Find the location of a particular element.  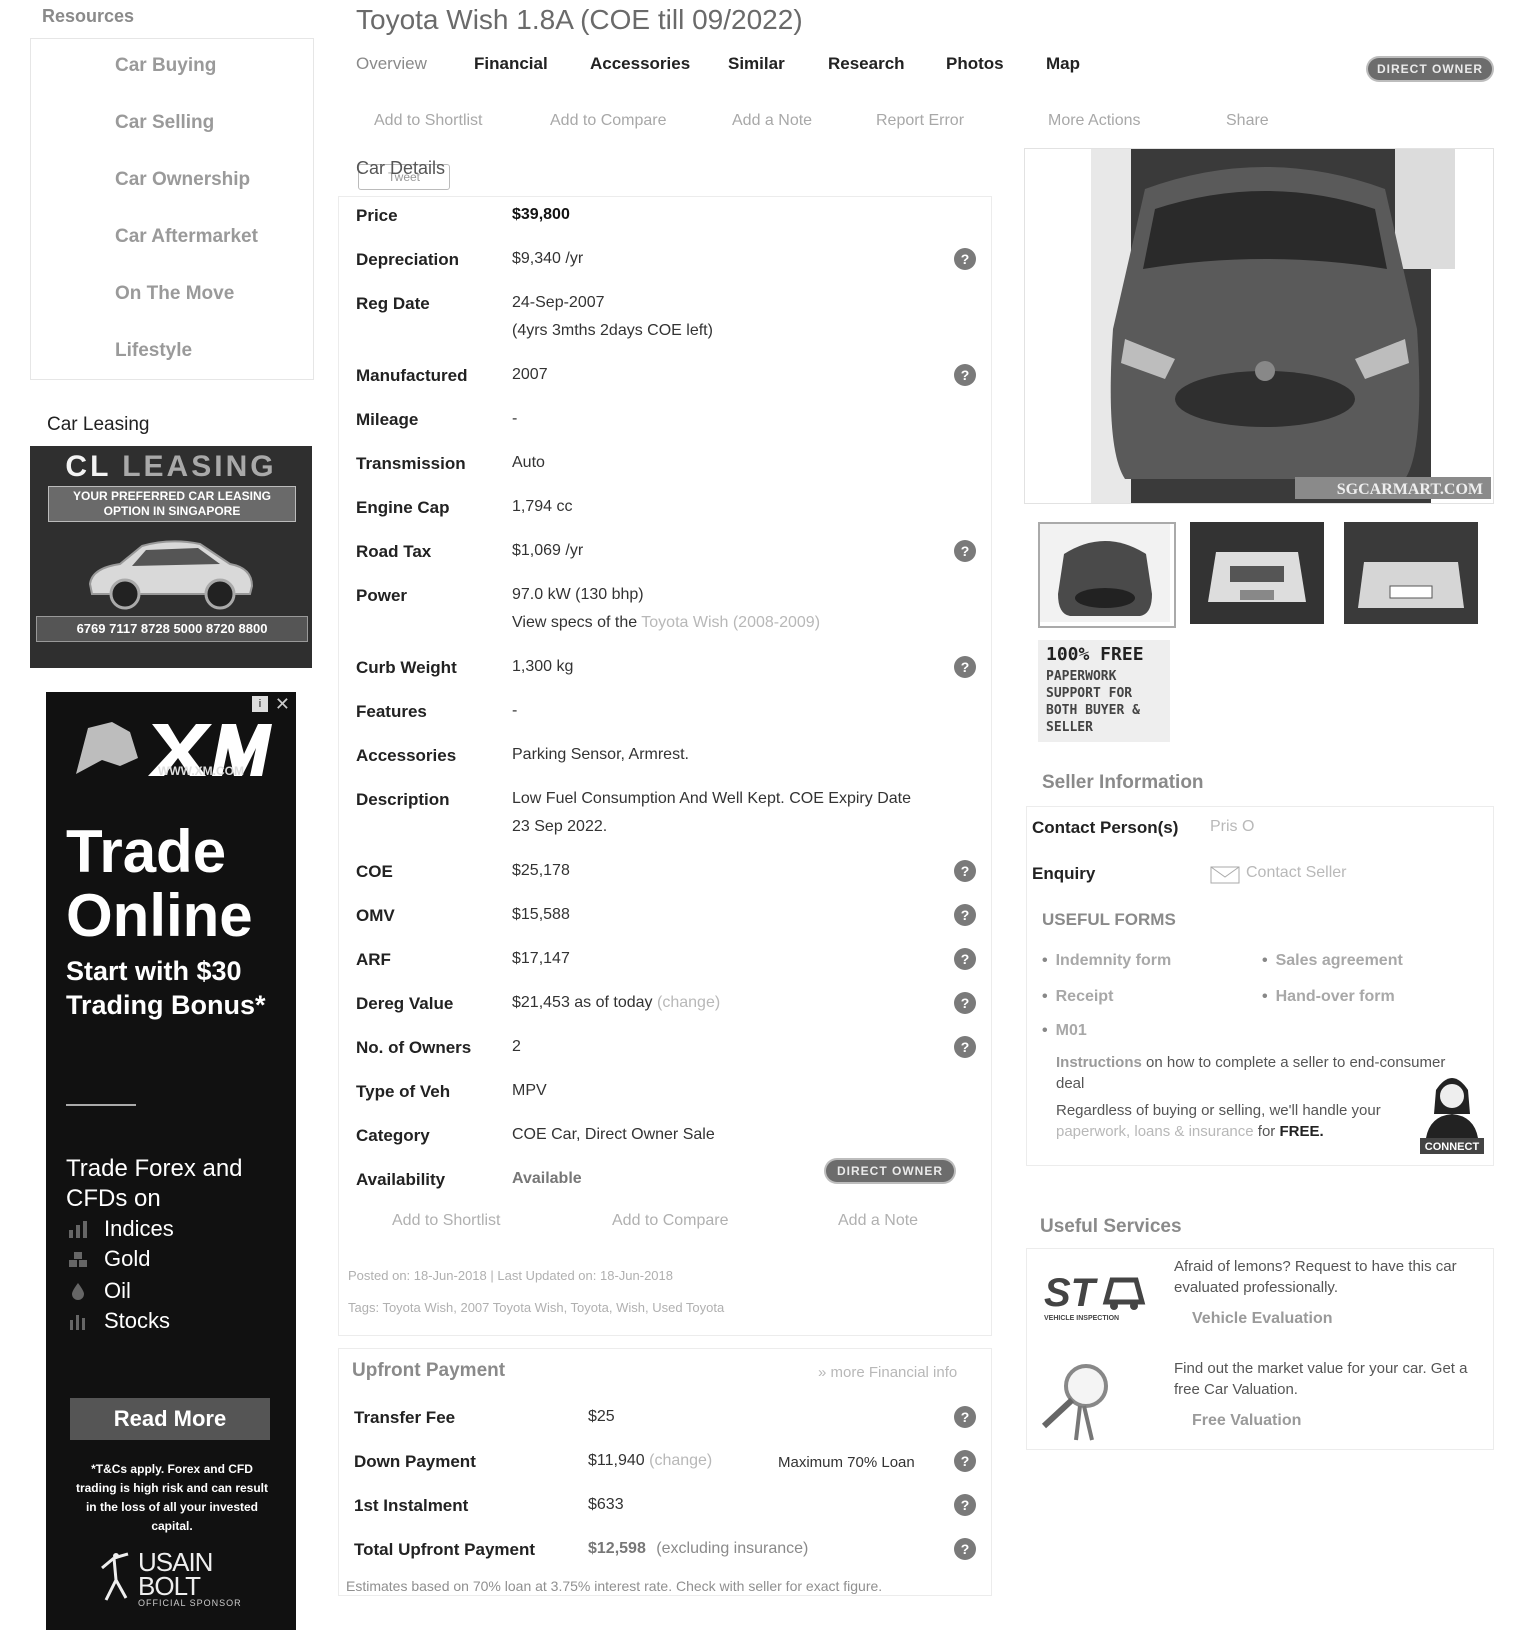

reg-date-label: Reg Date is located at coordinates (393, 303).